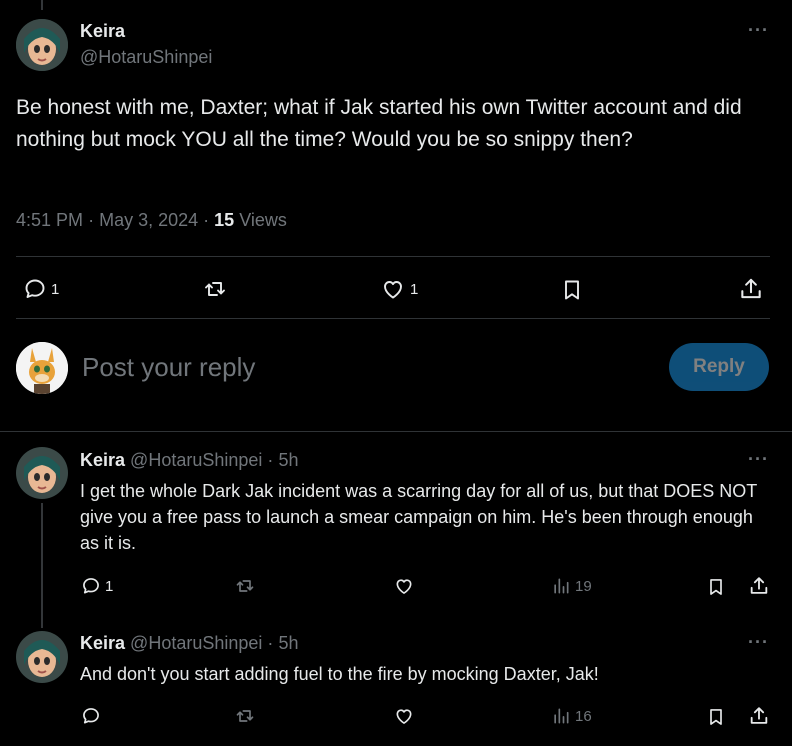 The height and width of the screenshot is (746, 792). I want to click on reply-input: Post your reply, so click(362, 368).